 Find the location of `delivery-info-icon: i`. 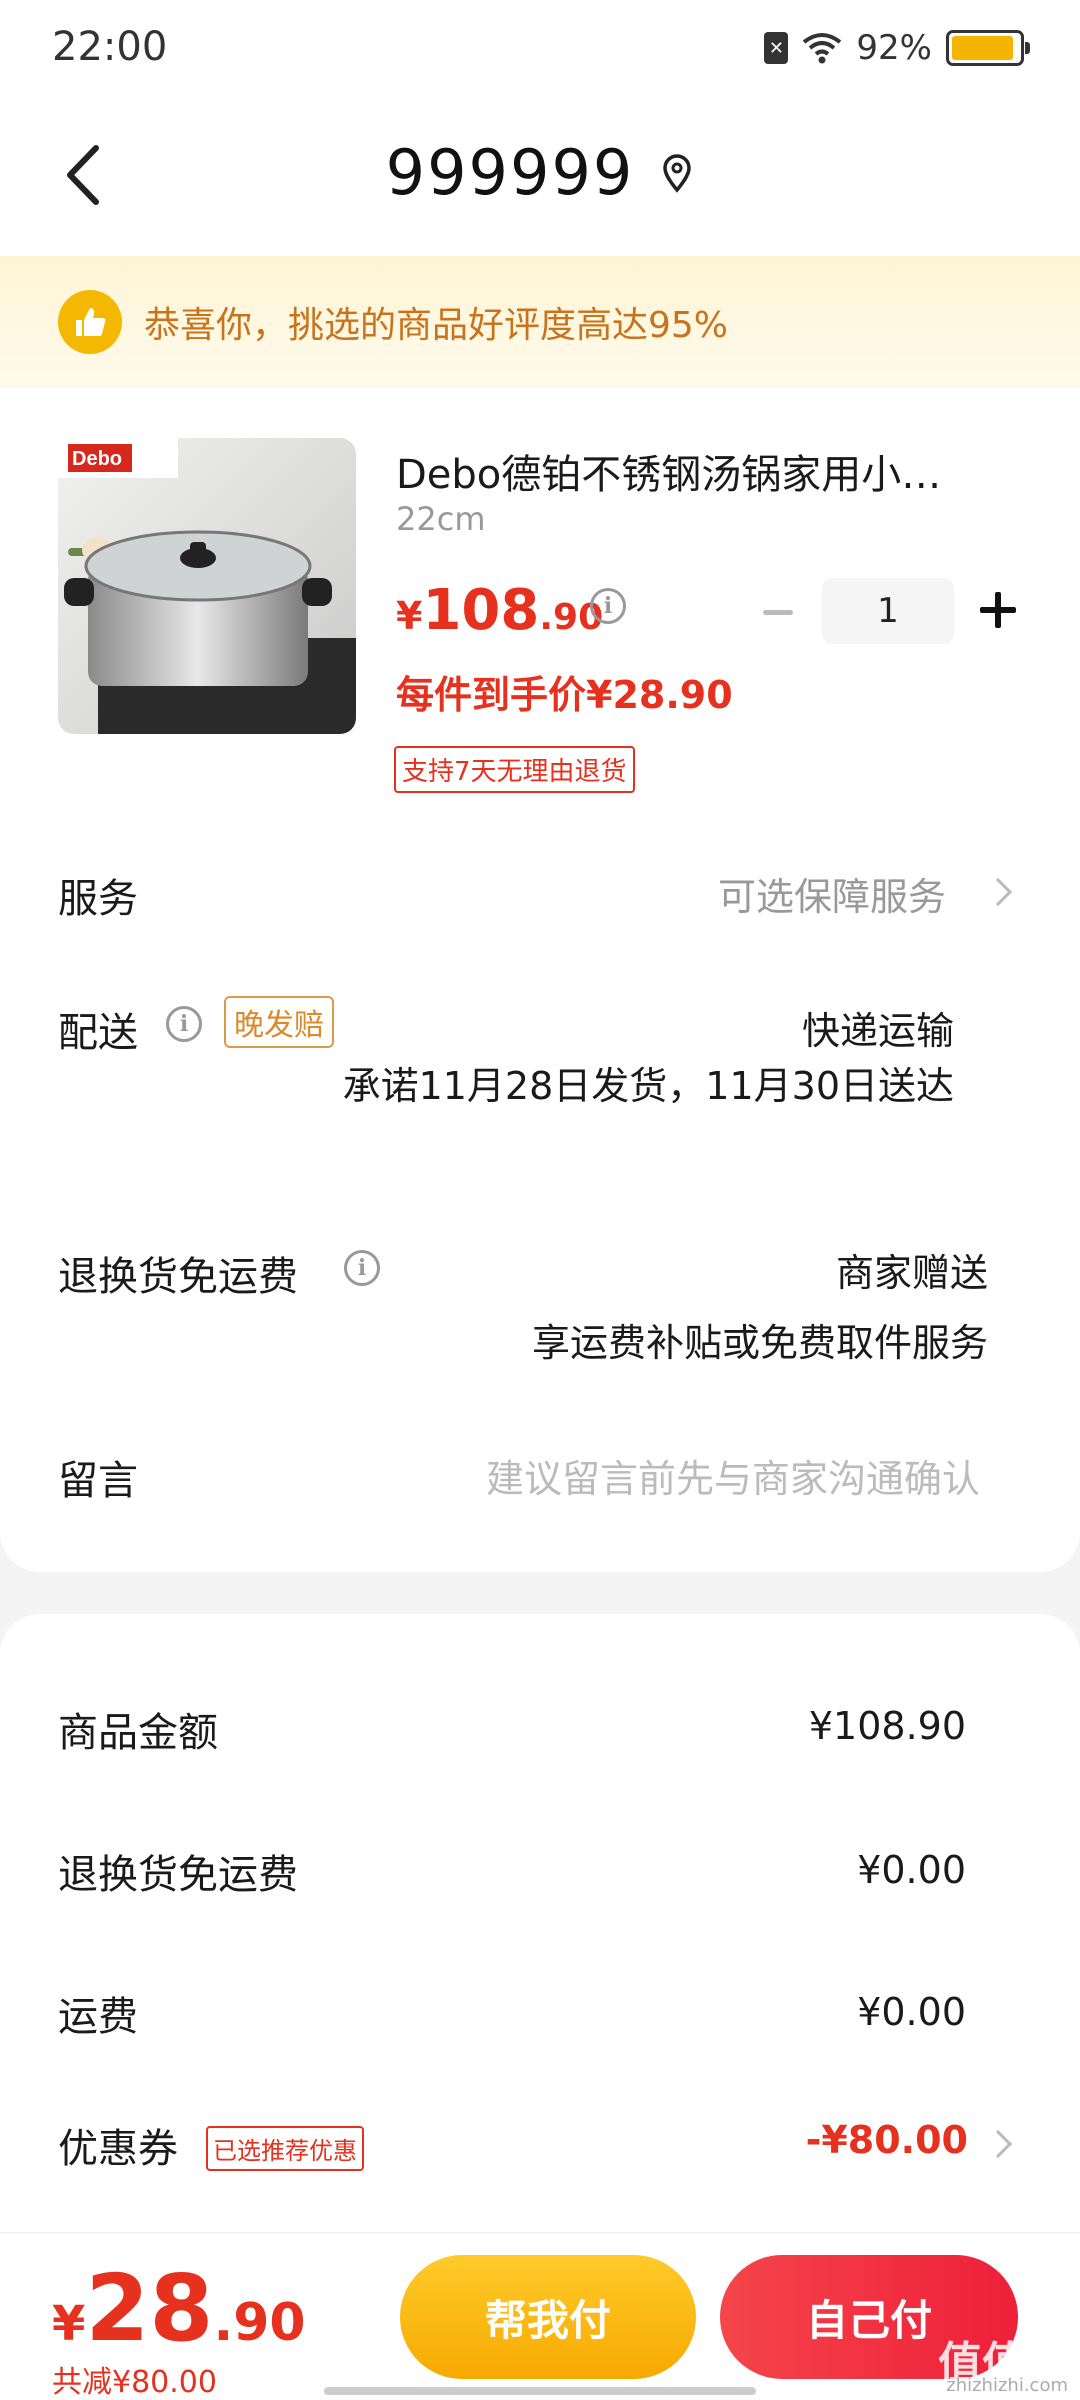

delivery-info-icon: i is located at coordinates (184, 1024).